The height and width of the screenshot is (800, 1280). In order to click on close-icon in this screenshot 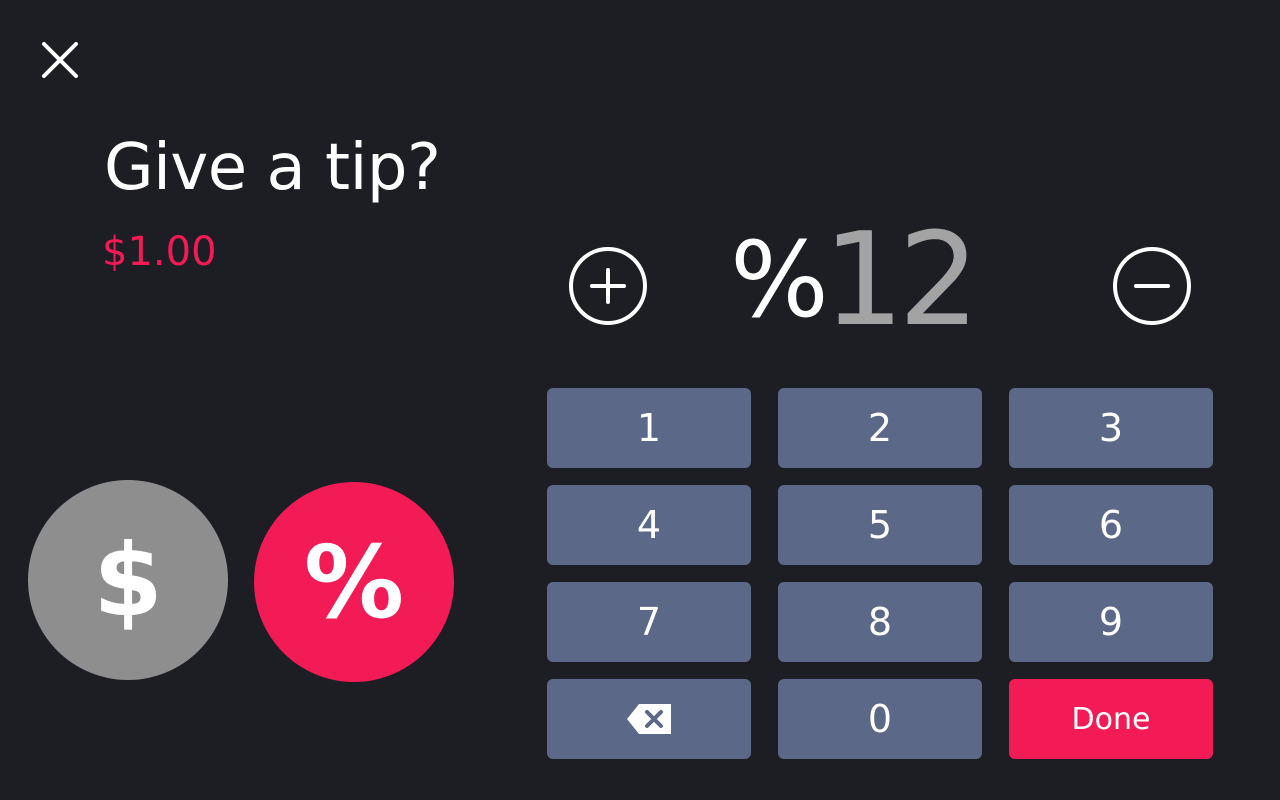, I will do `click(60, 60)`.